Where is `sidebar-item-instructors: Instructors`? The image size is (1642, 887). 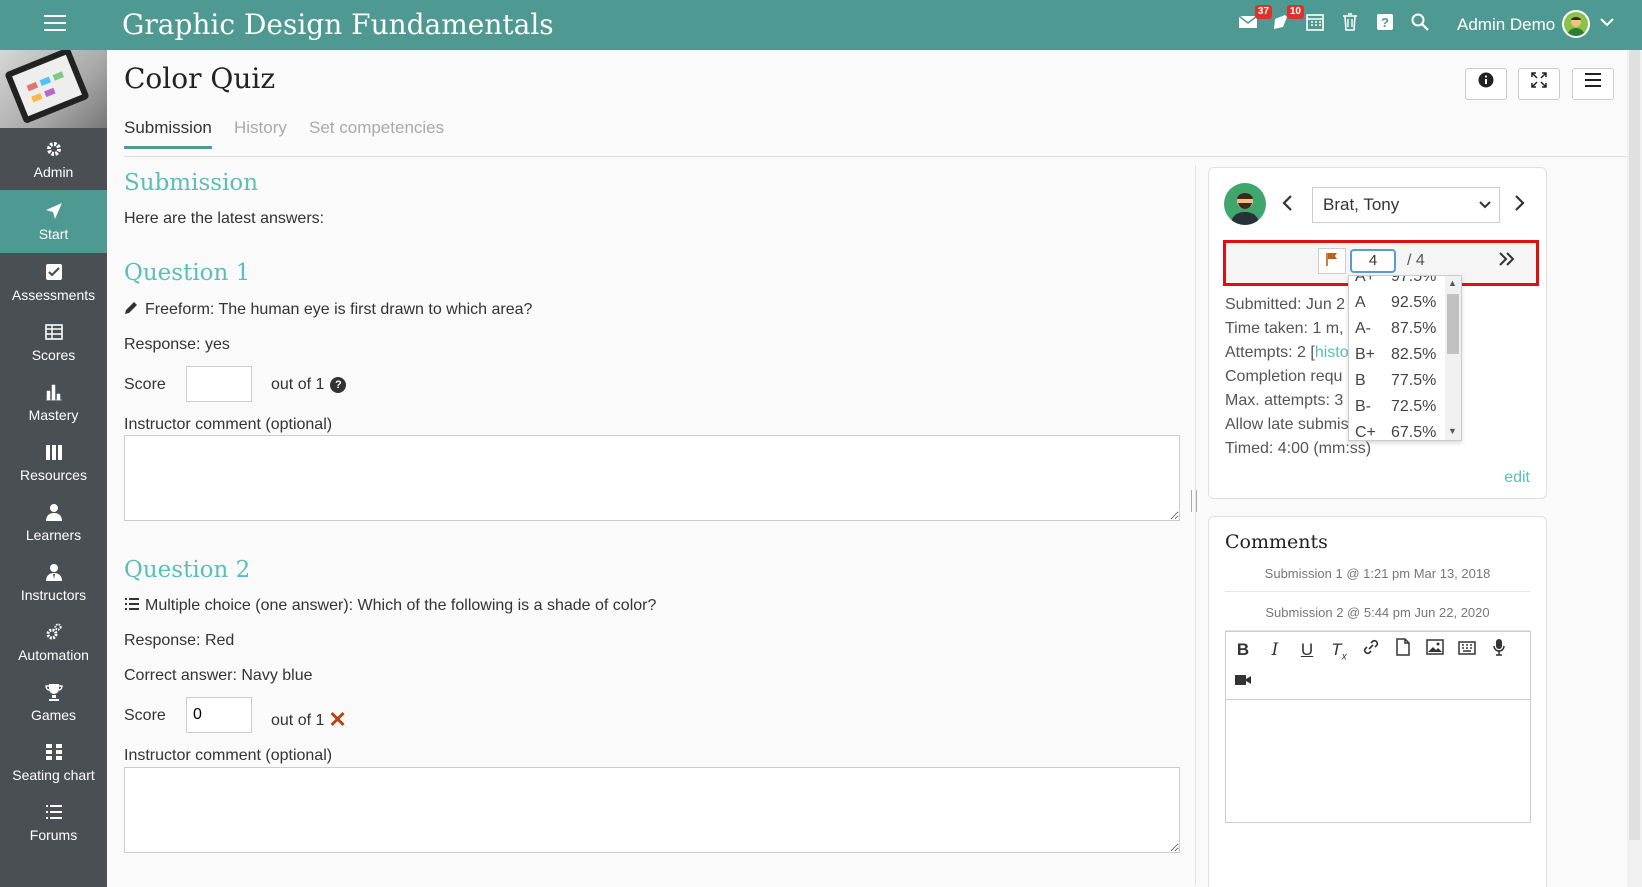 sidebar-item-instructors: Instructors is located at coordinates (53, 582).